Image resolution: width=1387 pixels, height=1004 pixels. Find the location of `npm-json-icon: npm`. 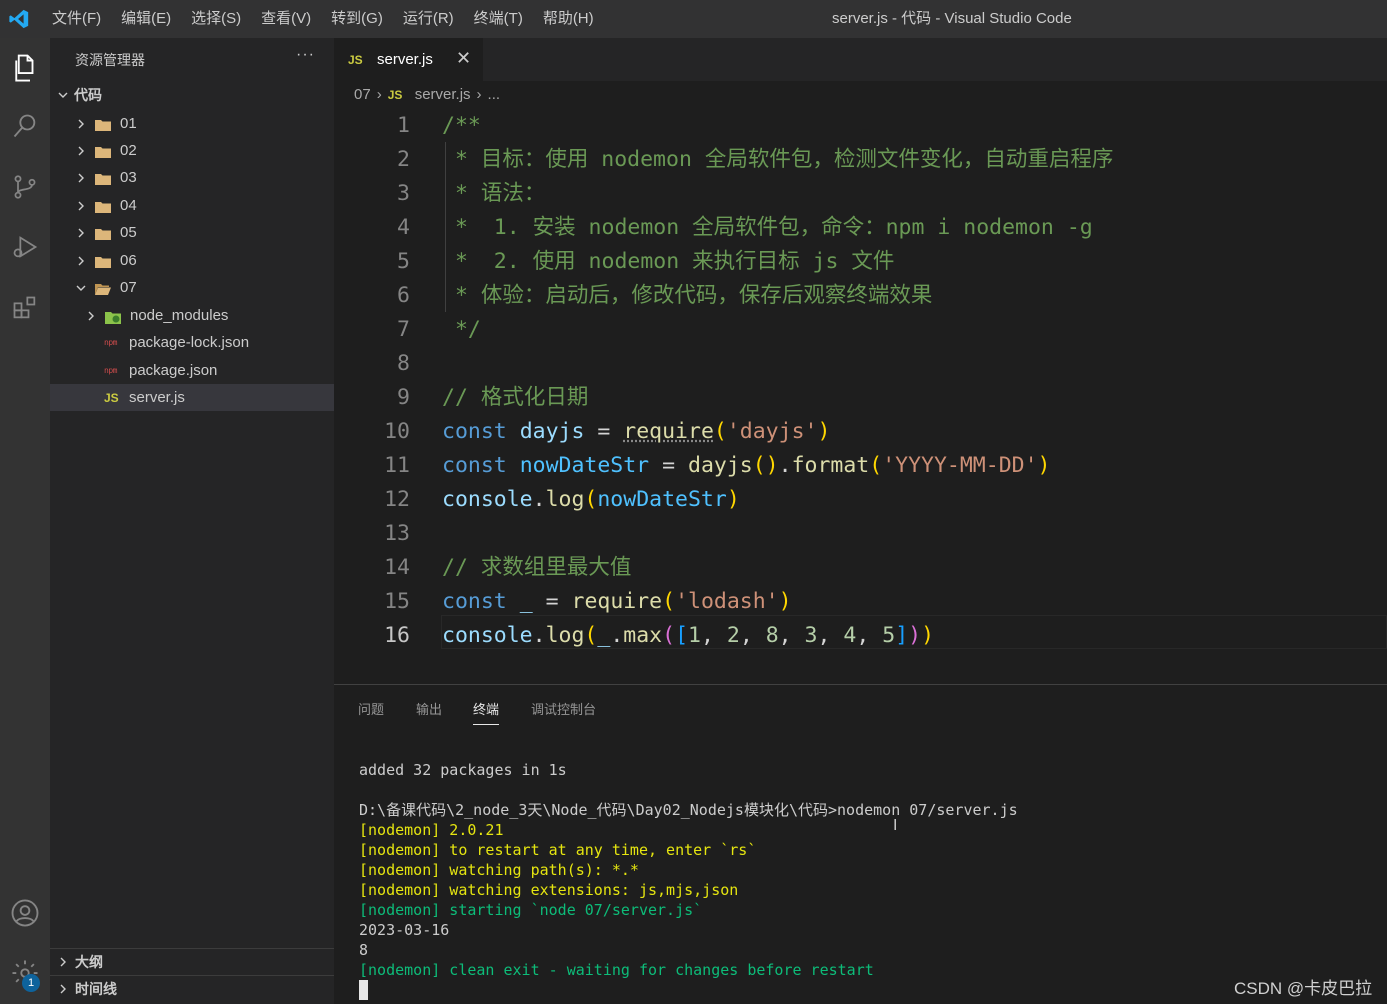

npm-json-icon: npm is located at coordinates (110, 370).